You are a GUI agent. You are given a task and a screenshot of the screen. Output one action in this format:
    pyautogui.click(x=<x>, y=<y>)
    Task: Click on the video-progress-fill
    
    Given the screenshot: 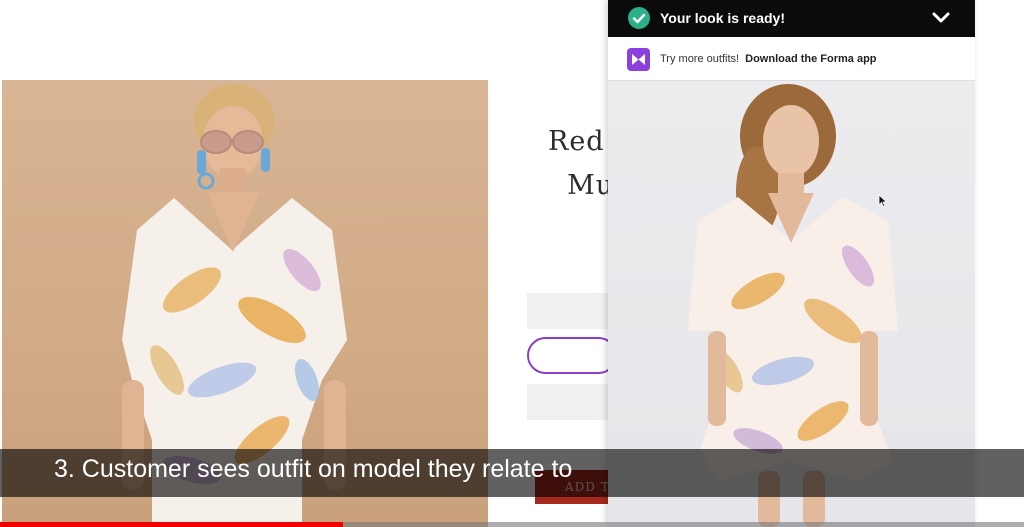 What is the action you would take?
    pyautogui.click(x=172, y=524)
    